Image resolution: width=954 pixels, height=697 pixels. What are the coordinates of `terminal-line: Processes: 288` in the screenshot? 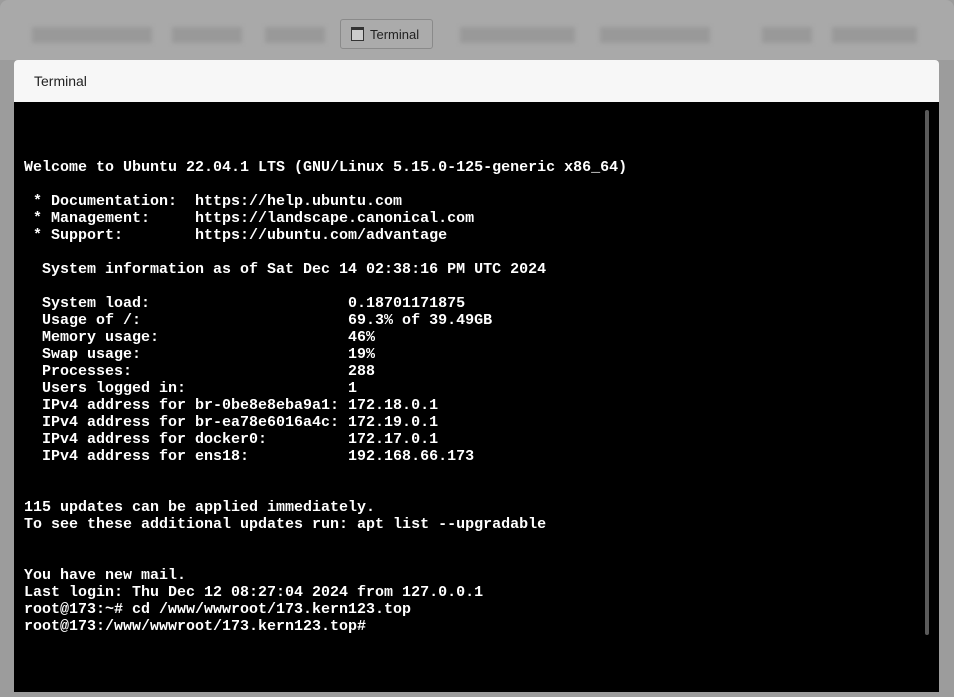 It's located at (200, 371).